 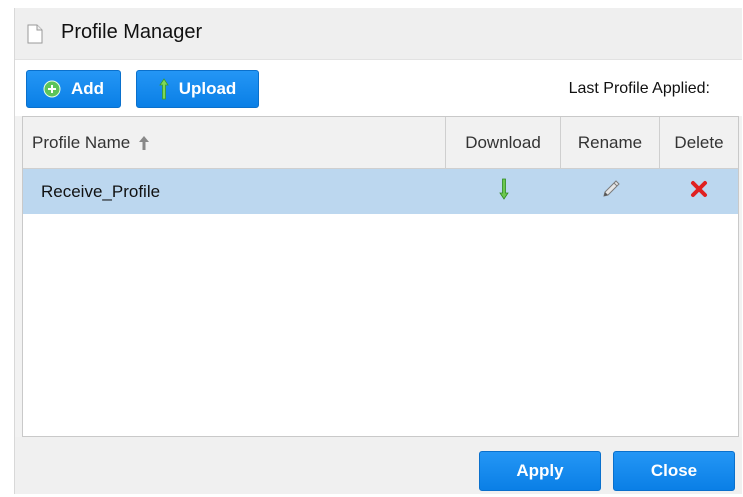 I want to click on apply-button: Apply, so click(x=540, y=471).